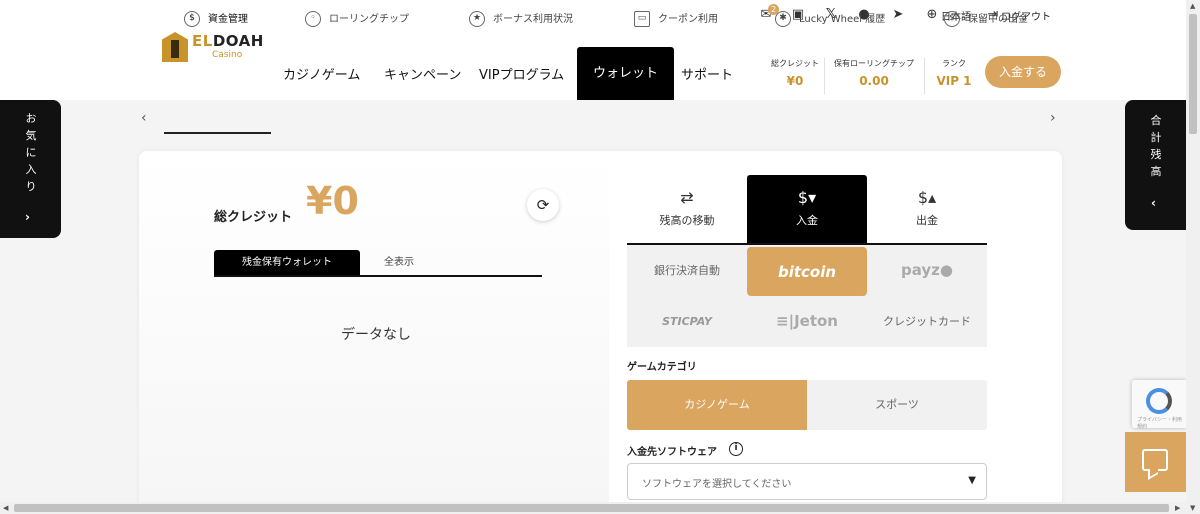 This screenshot has height=514, width=1200. Describe the element at coordinates (287, 263) in the screenshot. I see `tab-balance-wallet: 残金保有ウォレット` at that location.